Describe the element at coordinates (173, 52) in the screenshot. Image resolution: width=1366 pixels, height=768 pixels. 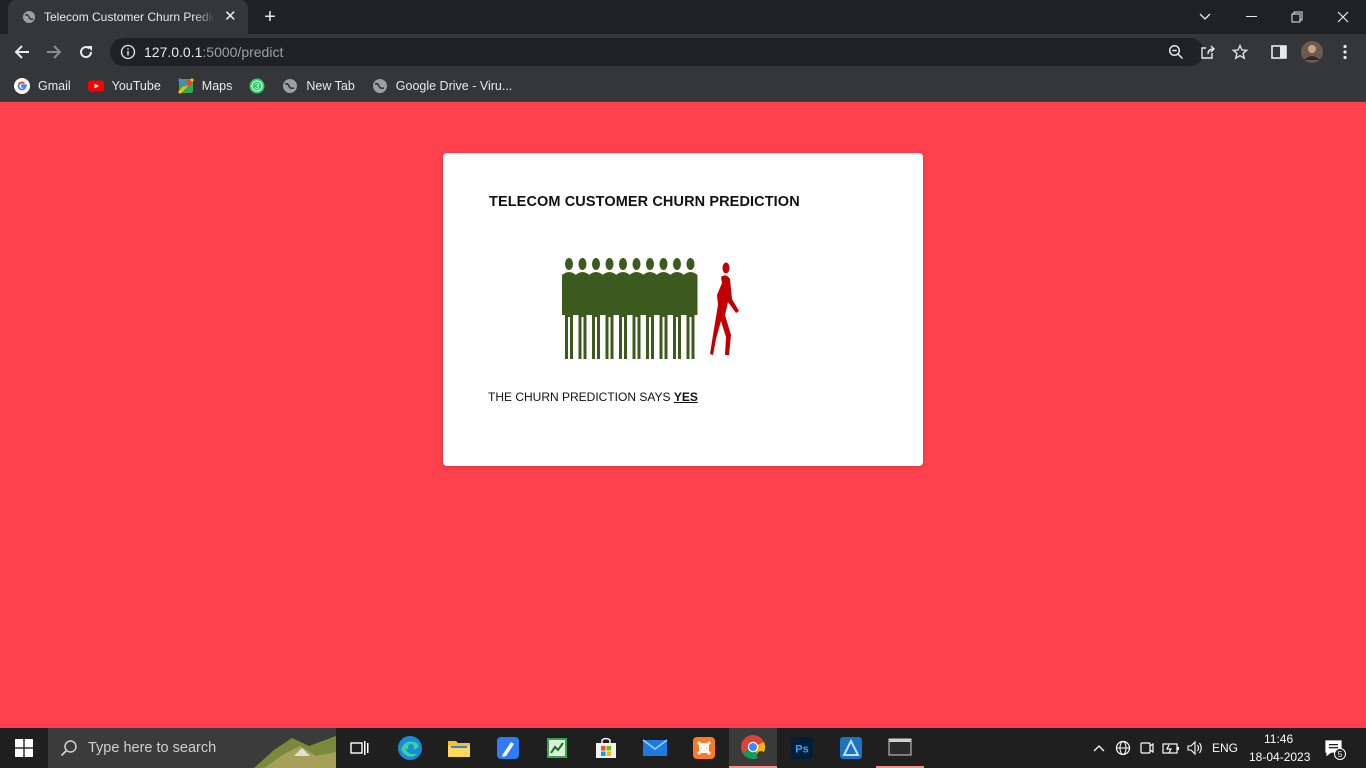
I see `url-host: 127.0.0.1` at that location.